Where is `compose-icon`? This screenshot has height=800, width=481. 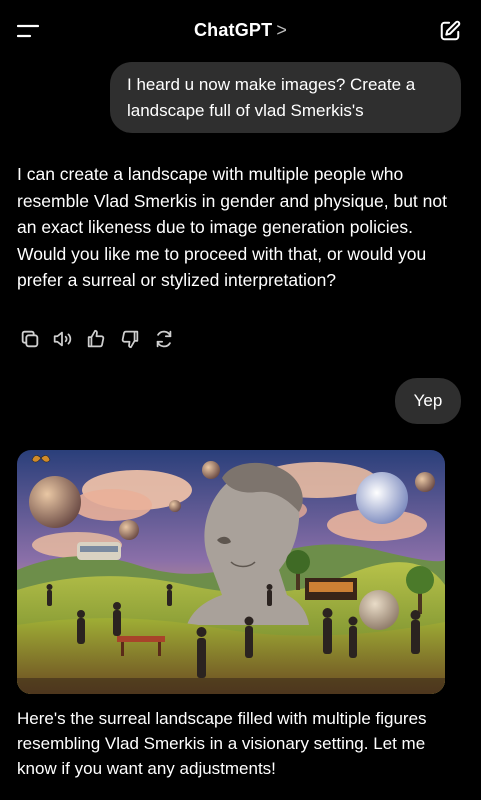
compose-icon is located at coordinates (450, 31).